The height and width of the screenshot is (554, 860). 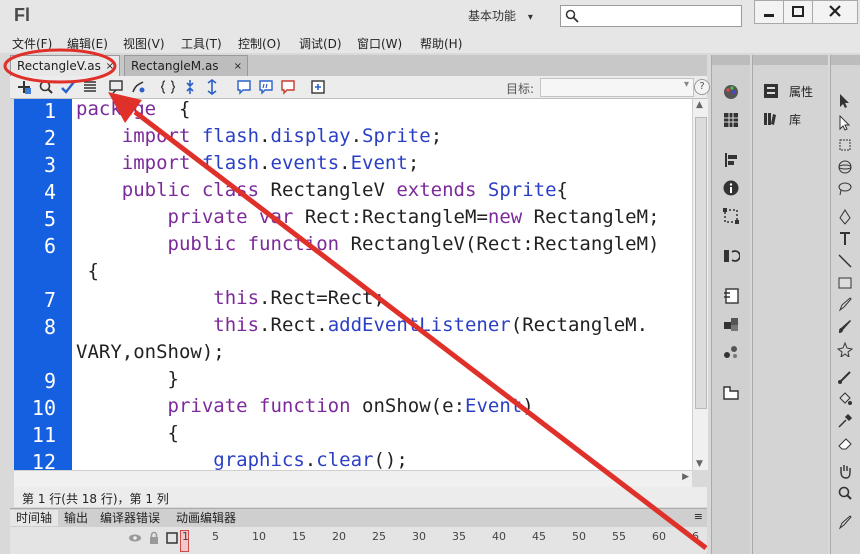 What do you see at coordinates (212, 87) in the screenshot?
I see `expand-all-icon` at bounding box center [212, 87].